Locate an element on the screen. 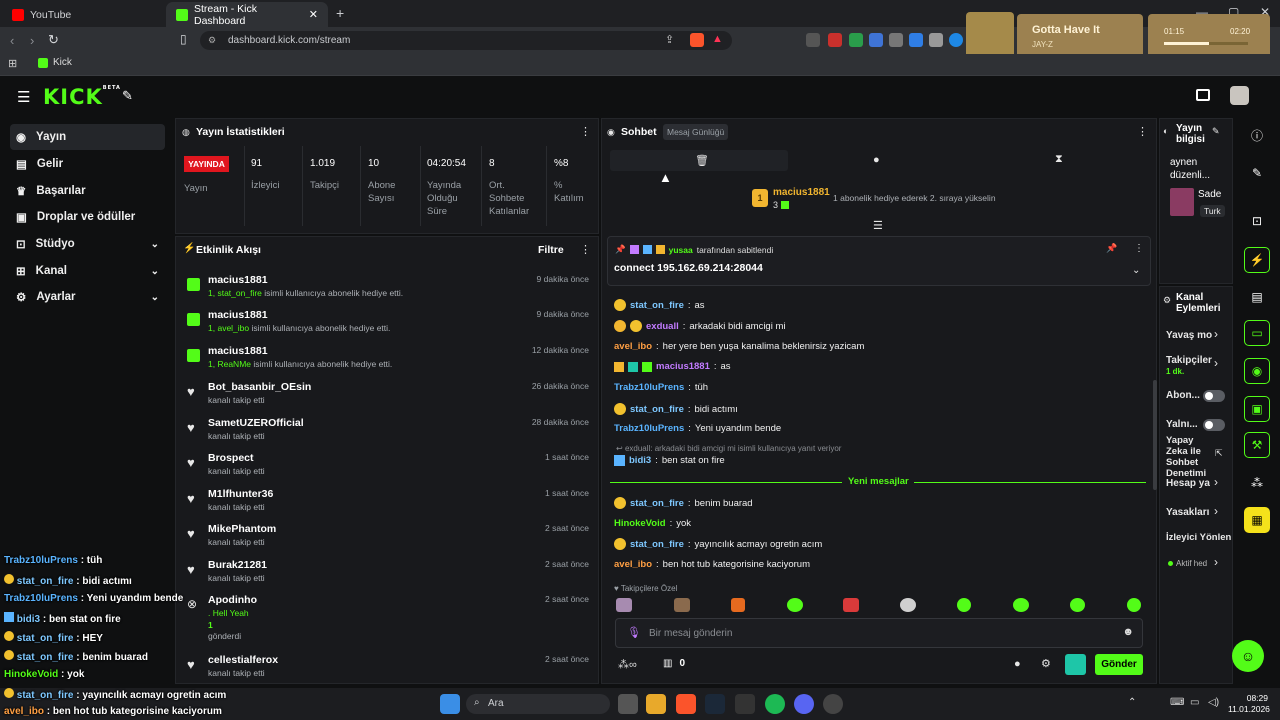  clip-icon: ⊡ is located at coordinates (1257, 221).